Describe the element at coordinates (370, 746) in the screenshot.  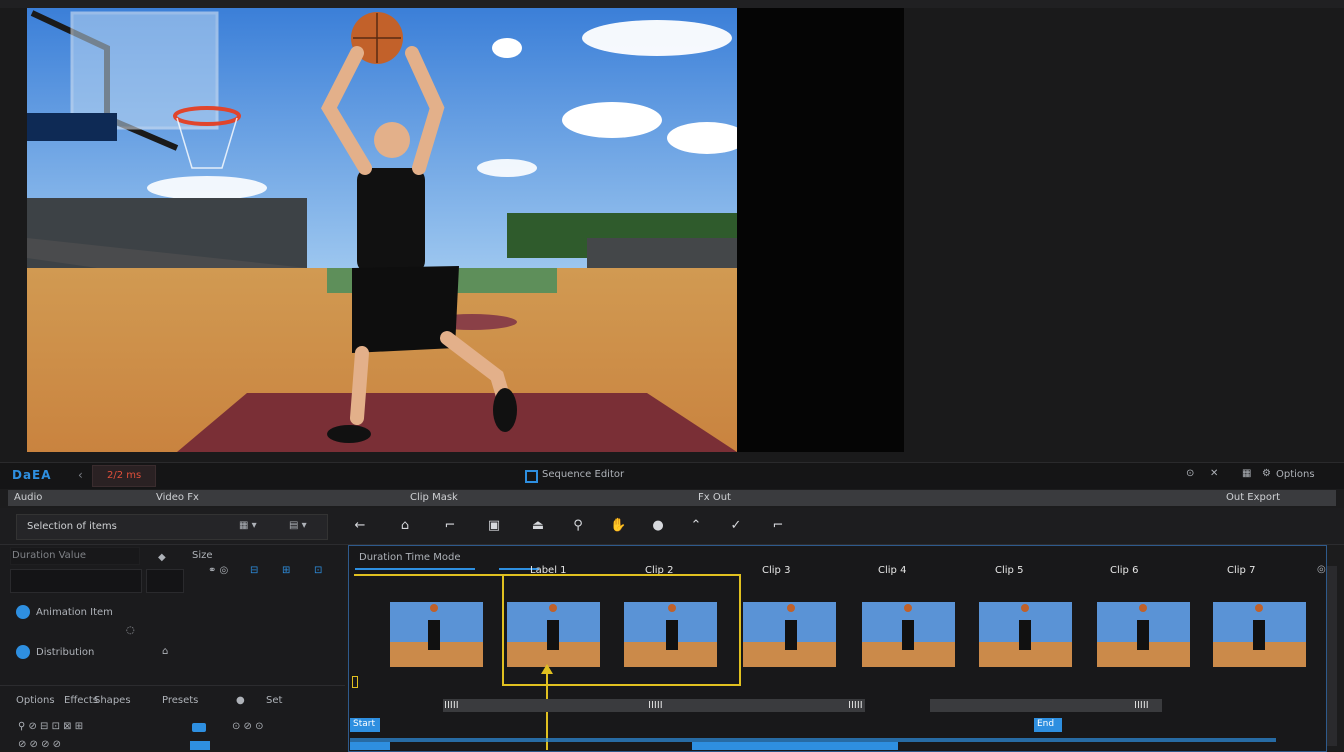
I see `range-bar-start` at that location.